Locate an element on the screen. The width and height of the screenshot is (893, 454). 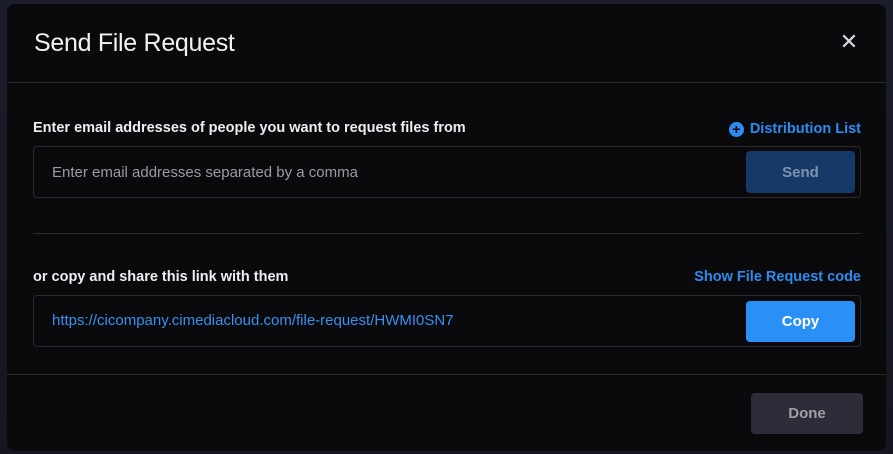
section-divider is located at coordinates (447, 233).